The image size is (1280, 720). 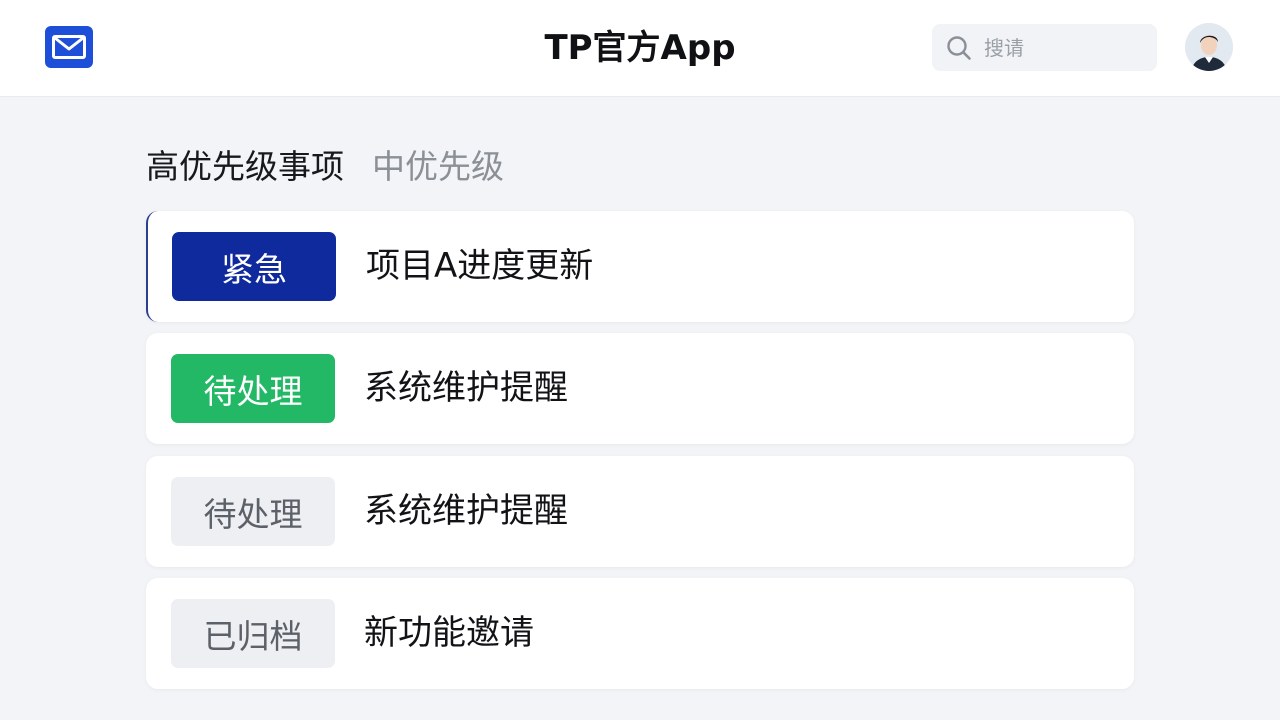 I want to click on user-avatar, so click(x=1209, y=47).